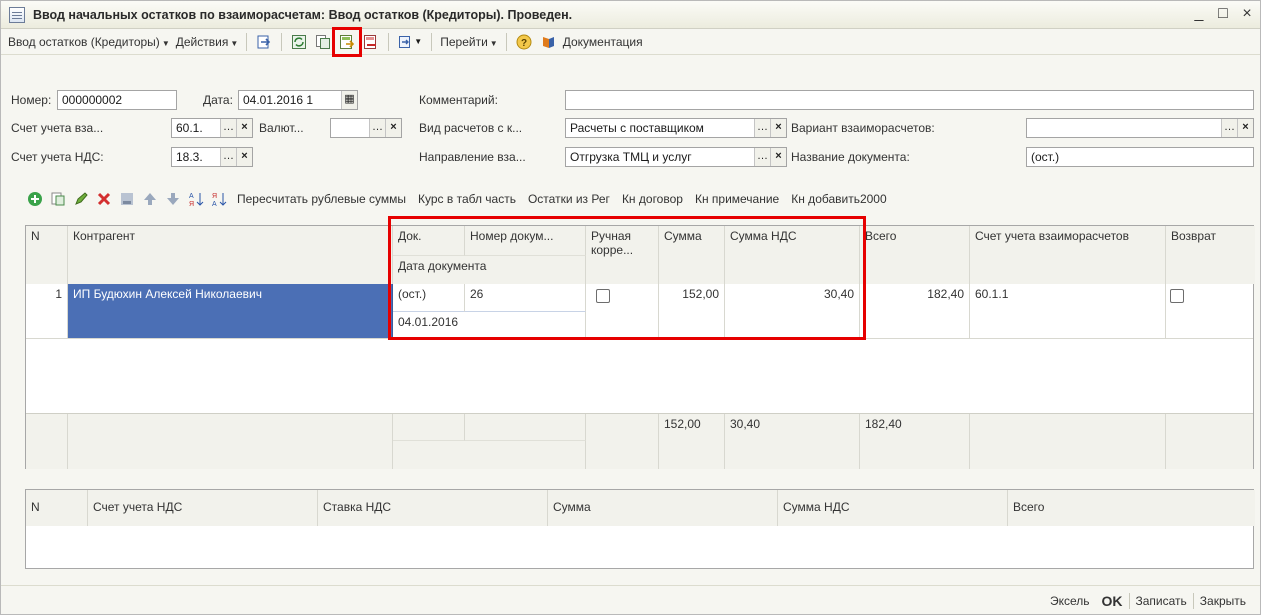  What do you see at coordinates (104, 199) in the screenshot?
I see `delete-row-icon` at bounding box center [104, 199].